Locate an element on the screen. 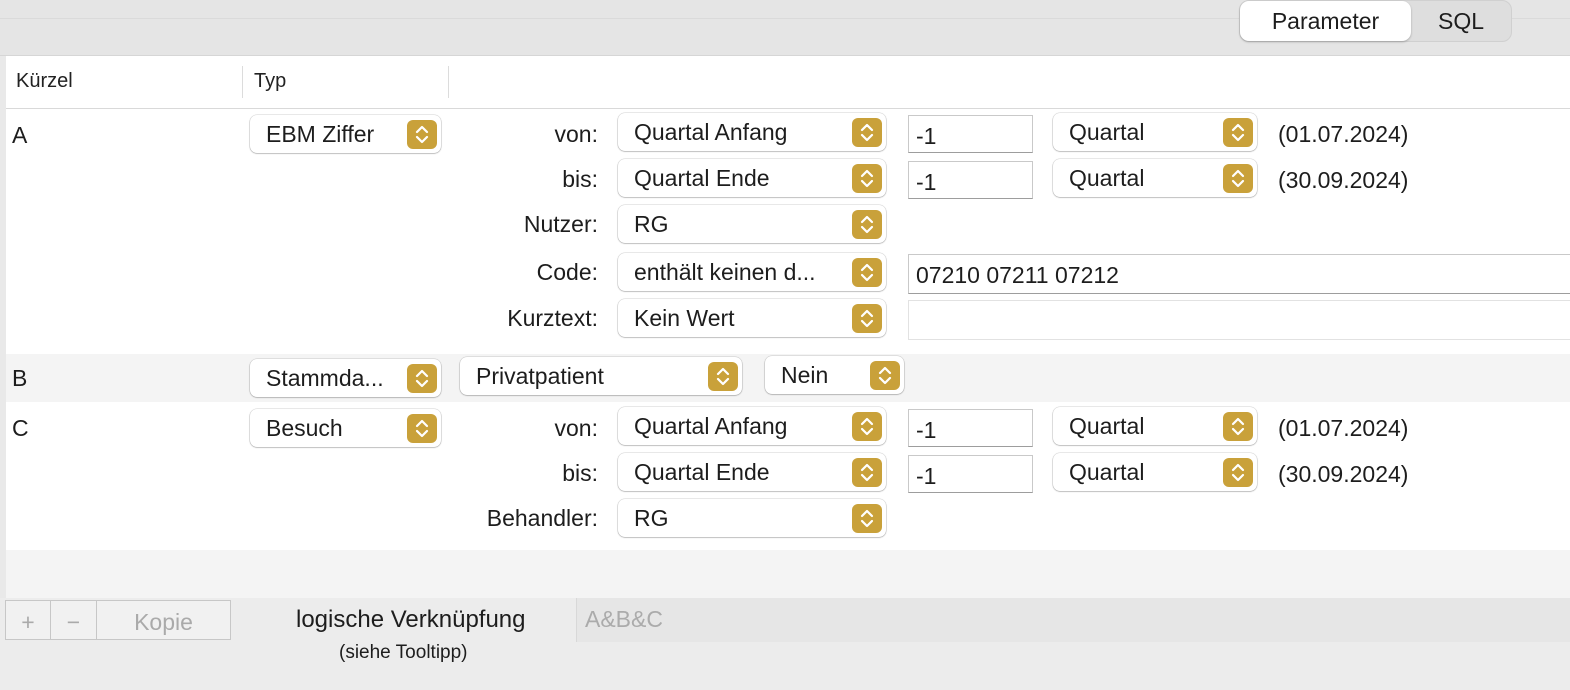  row-c-bis-offset-value: -1 is located at coordinates (926, 476).